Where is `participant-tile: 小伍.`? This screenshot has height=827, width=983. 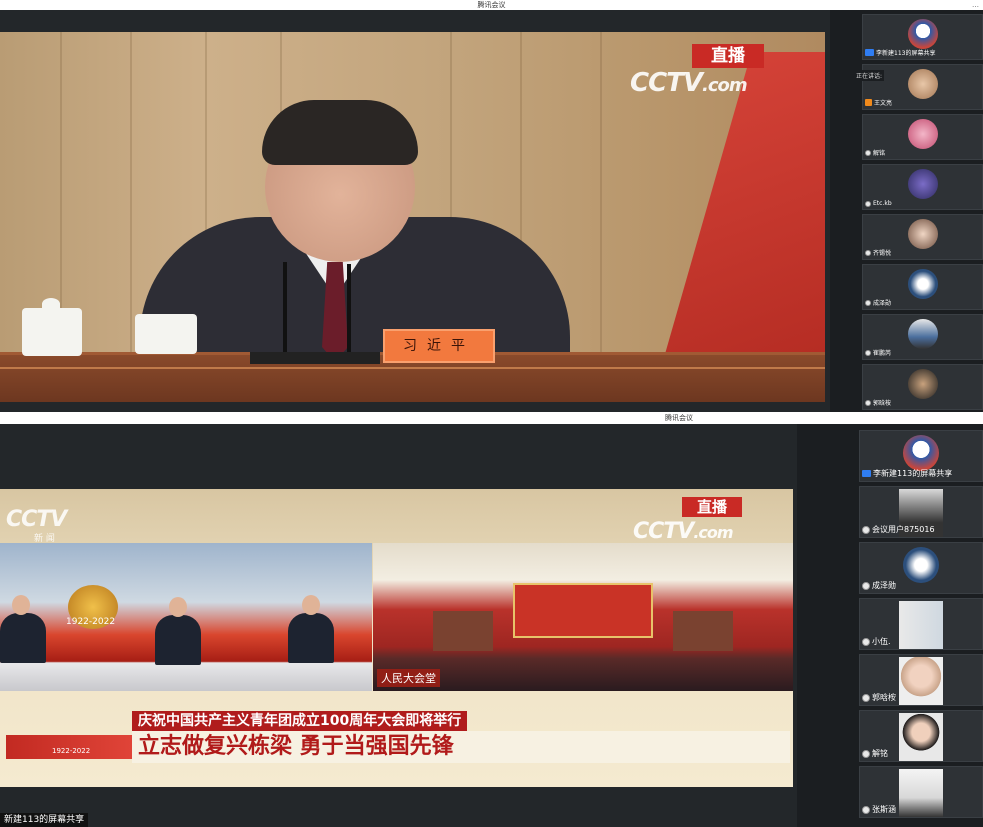 participant-tile: 小伍. is located at coordinates (921, 624).